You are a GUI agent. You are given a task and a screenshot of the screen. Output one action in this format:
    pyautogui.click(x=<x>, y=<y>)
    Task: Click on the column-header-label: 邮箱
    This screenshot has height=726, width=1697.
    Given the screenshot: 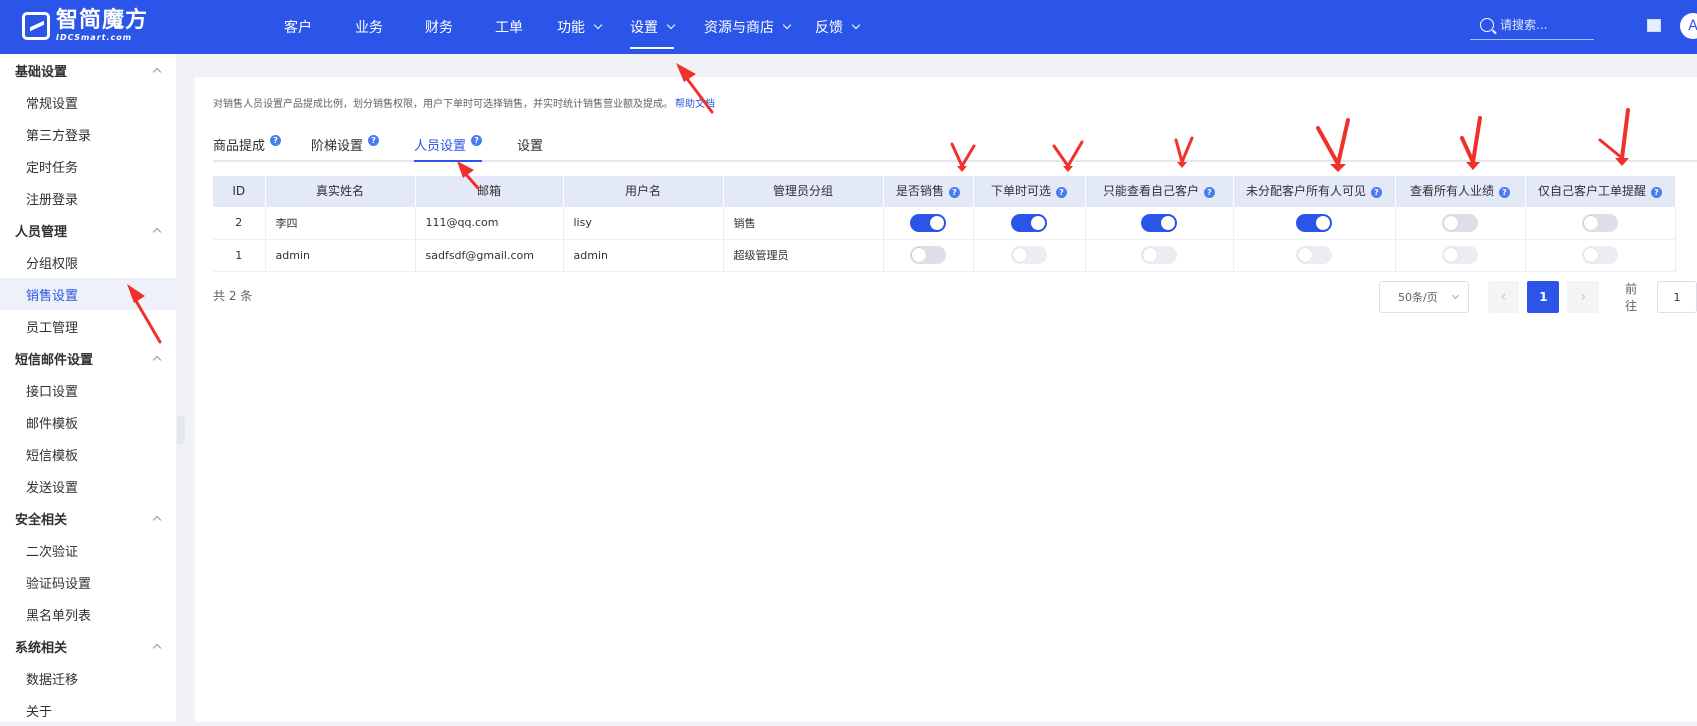 What is the action you would take?
    pyautogui.click(x=488, y=191)
    